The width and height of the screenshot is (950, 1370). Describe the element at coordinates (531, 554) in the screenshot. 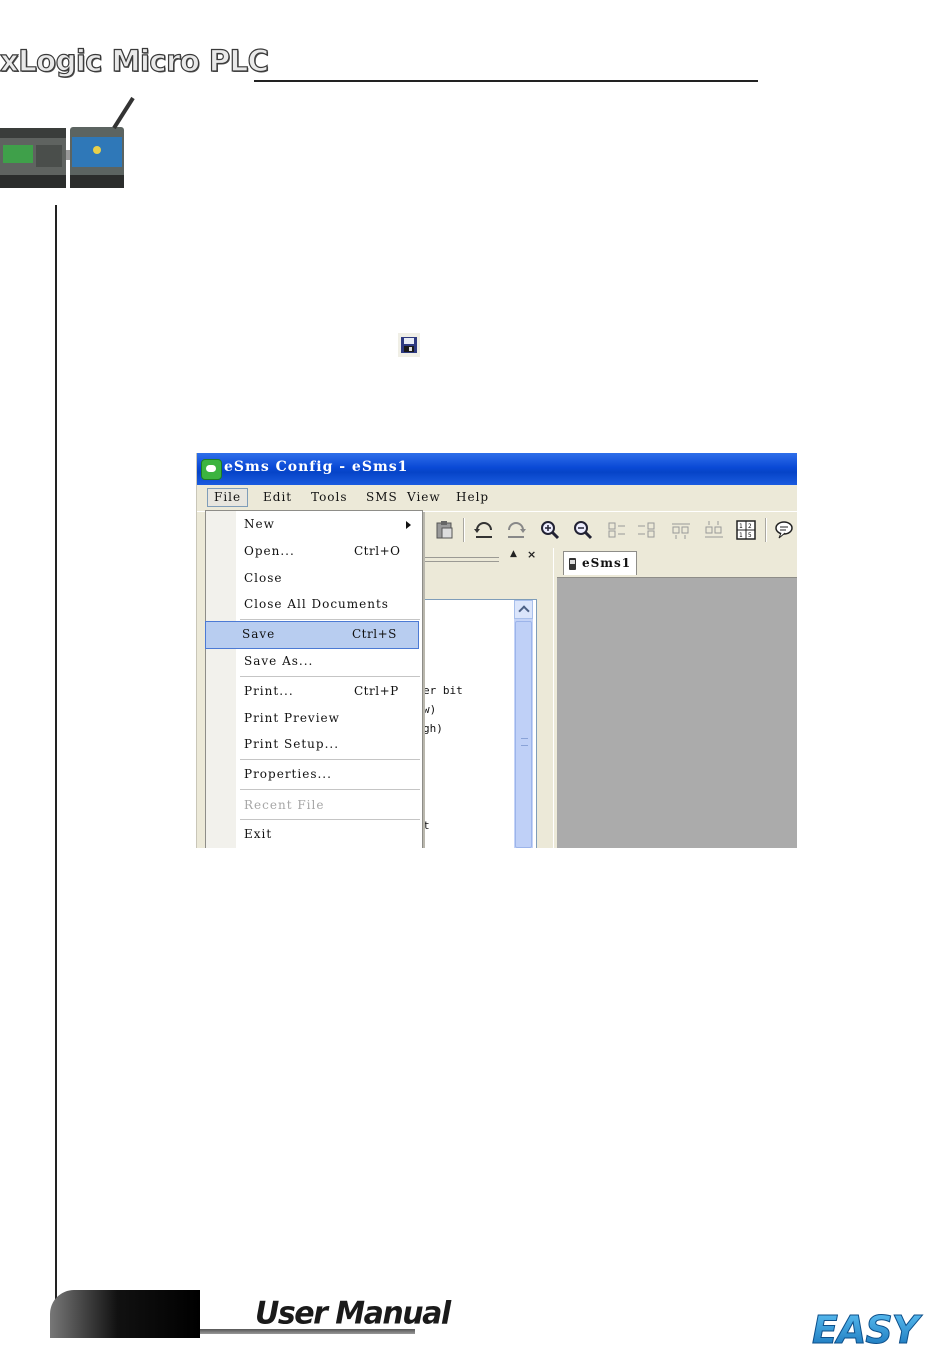

I see `close-icon: ×` at that location.